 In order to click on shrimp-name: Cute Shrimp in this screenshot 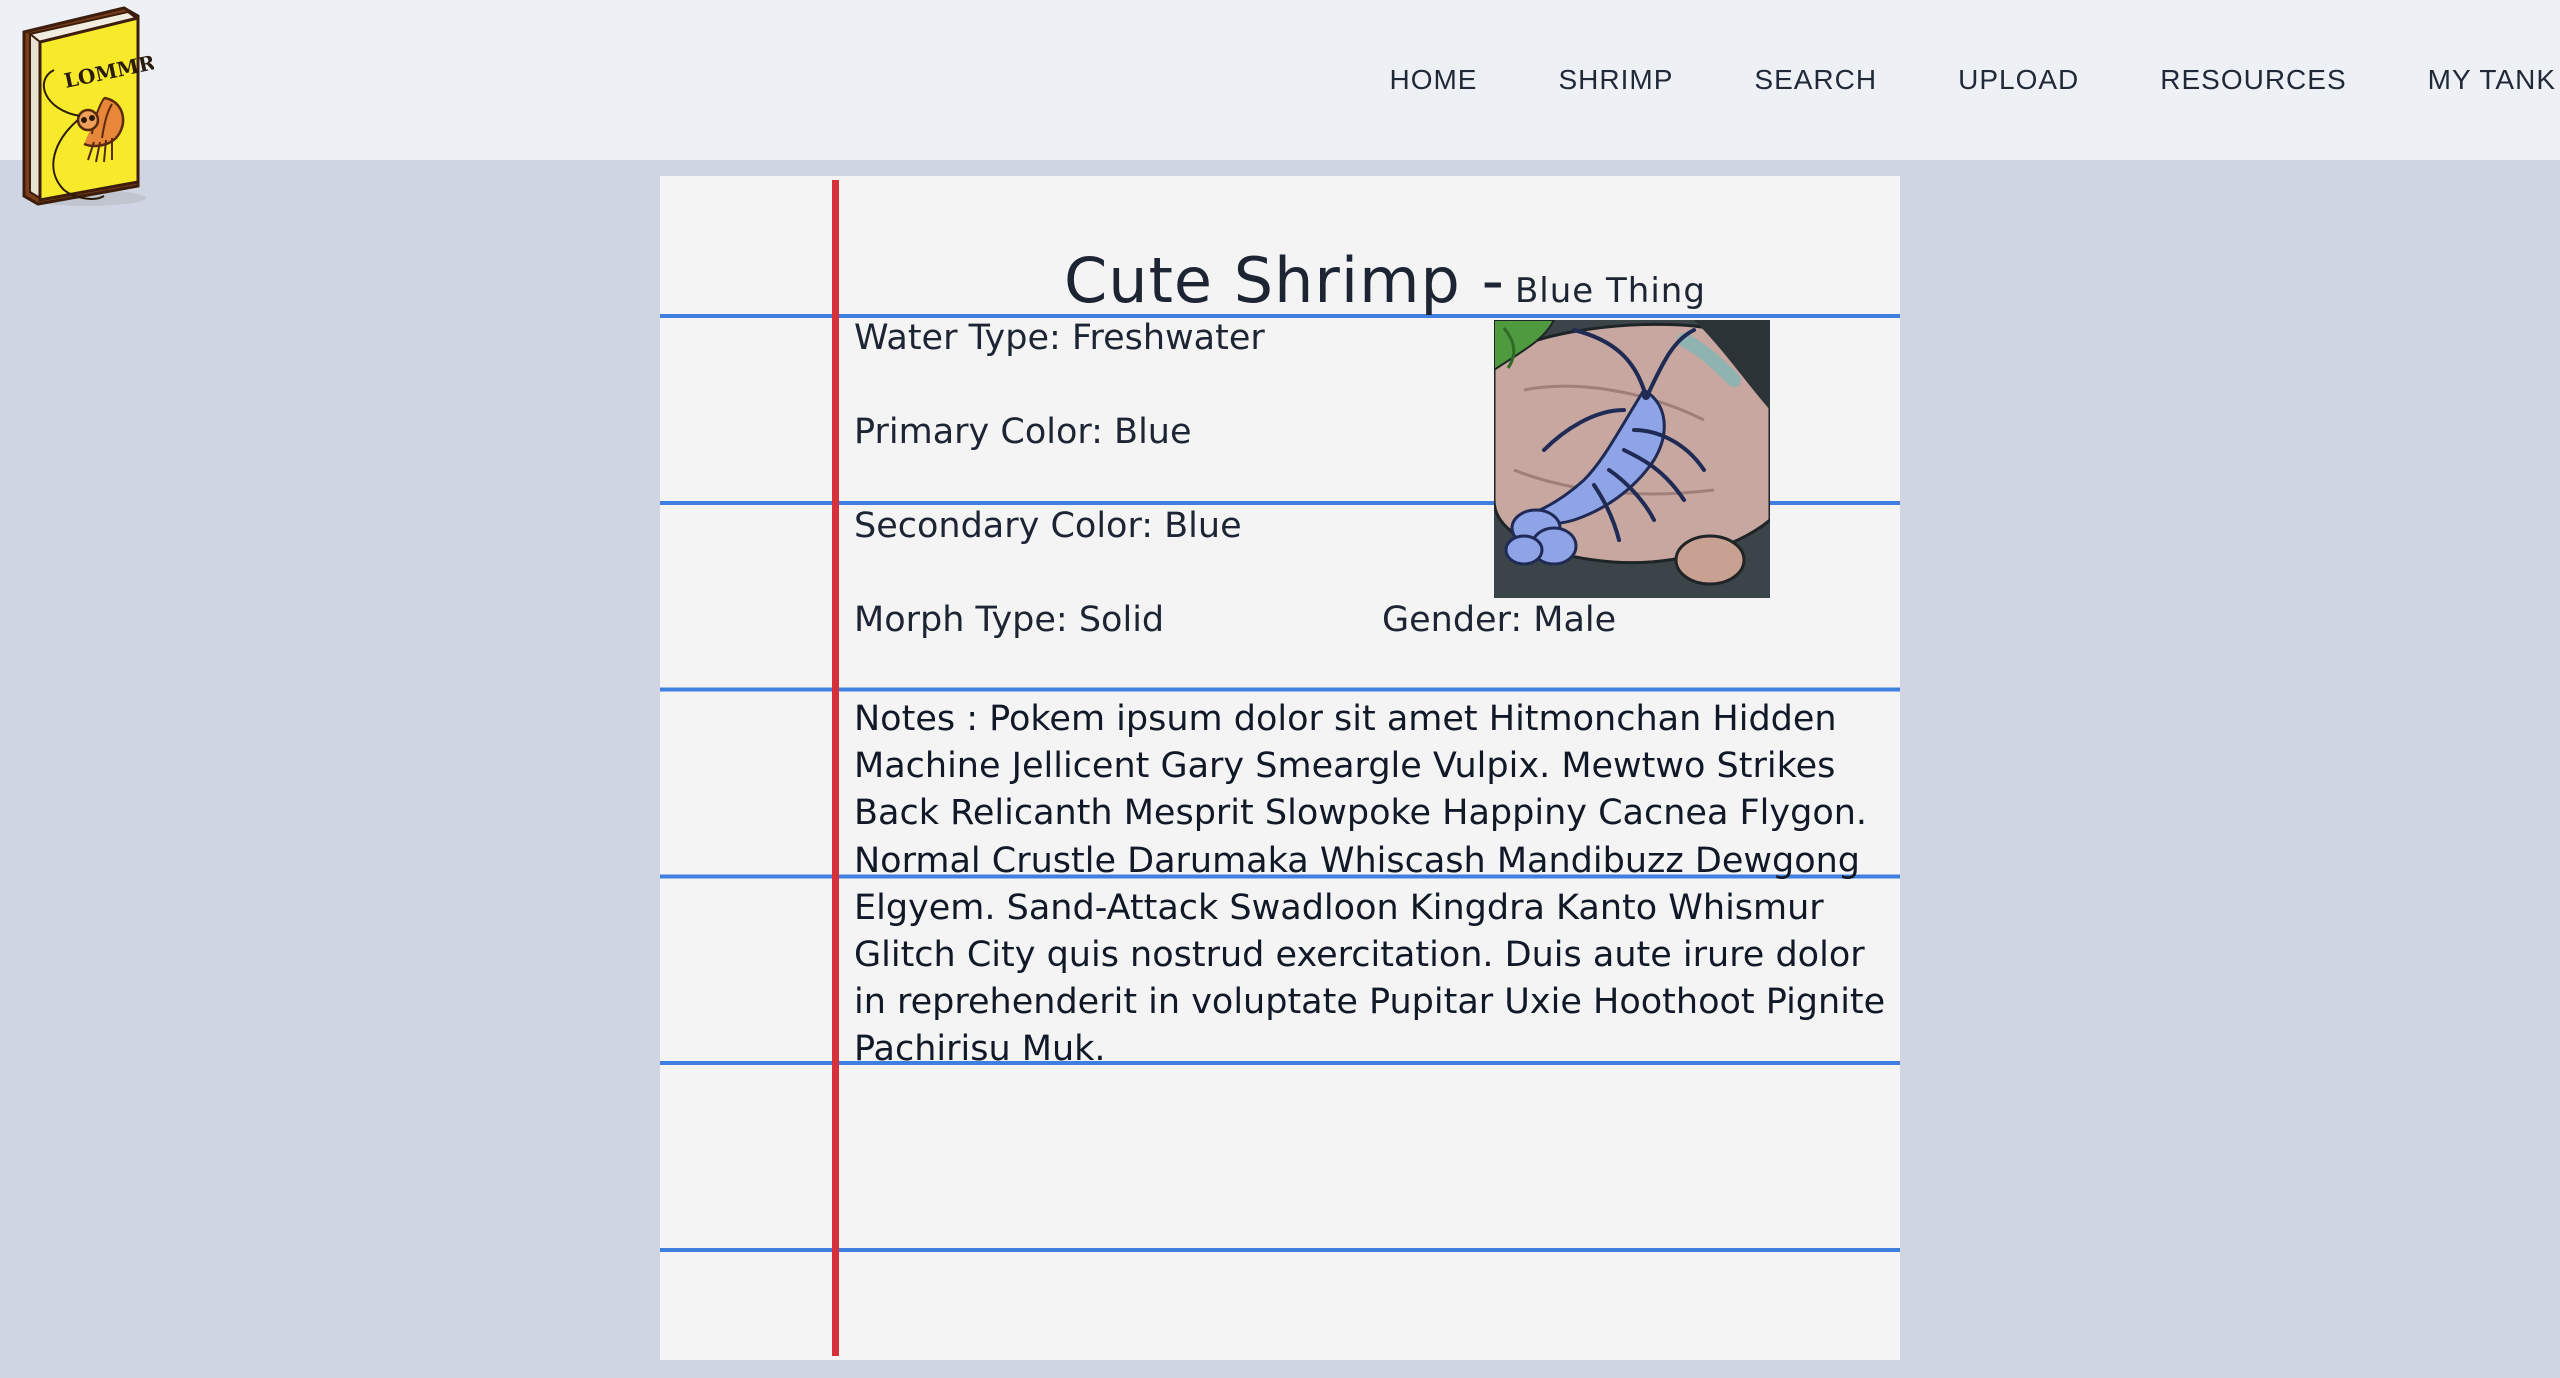, I will do `click(1262, 280)`.